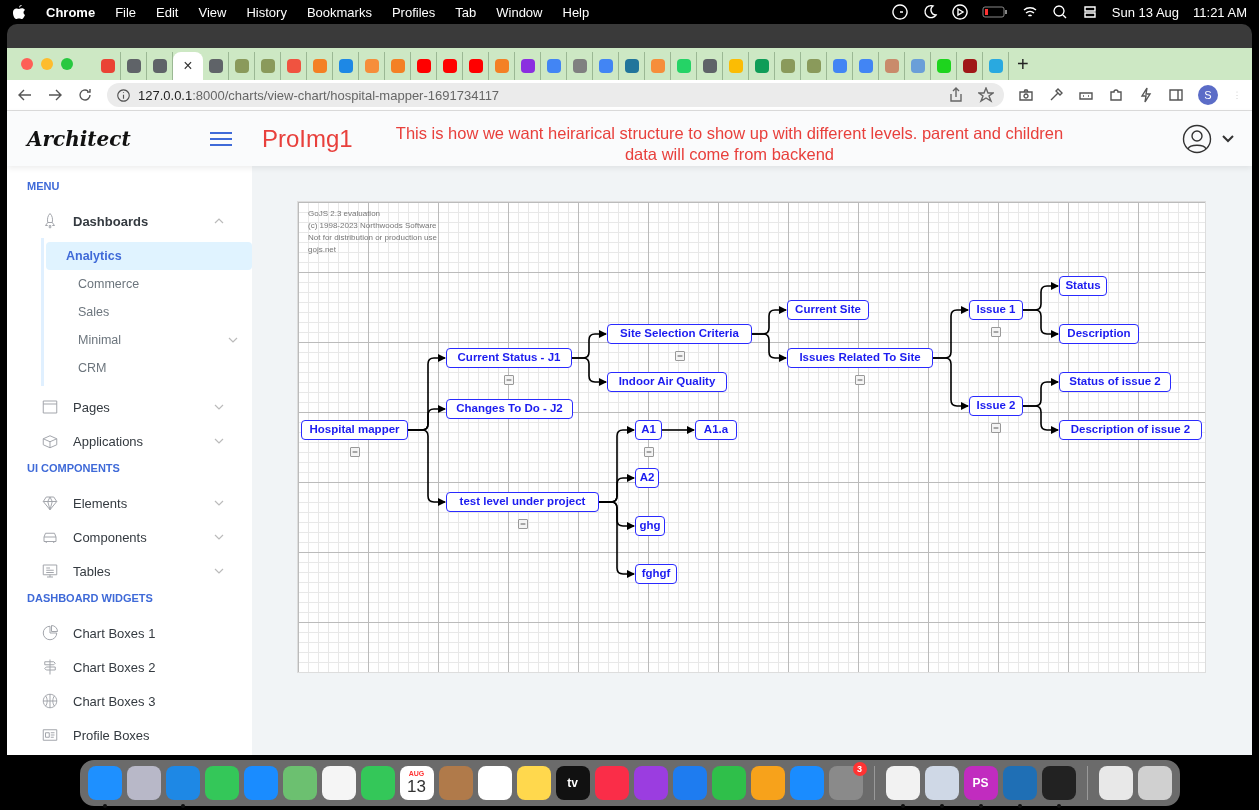  What do you see at coordinates (650, 526) in the screenshot?
I see `tree-node: ghg` at bounding box center [650, 526].